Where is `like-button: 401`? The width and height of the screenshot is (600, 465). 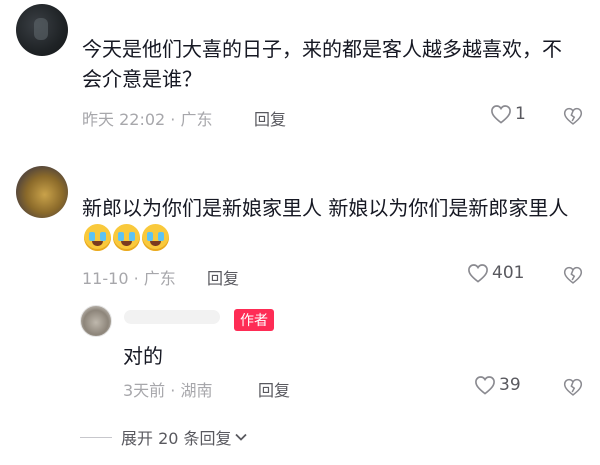
like-button: 401 is located at coordinates (495, 273).